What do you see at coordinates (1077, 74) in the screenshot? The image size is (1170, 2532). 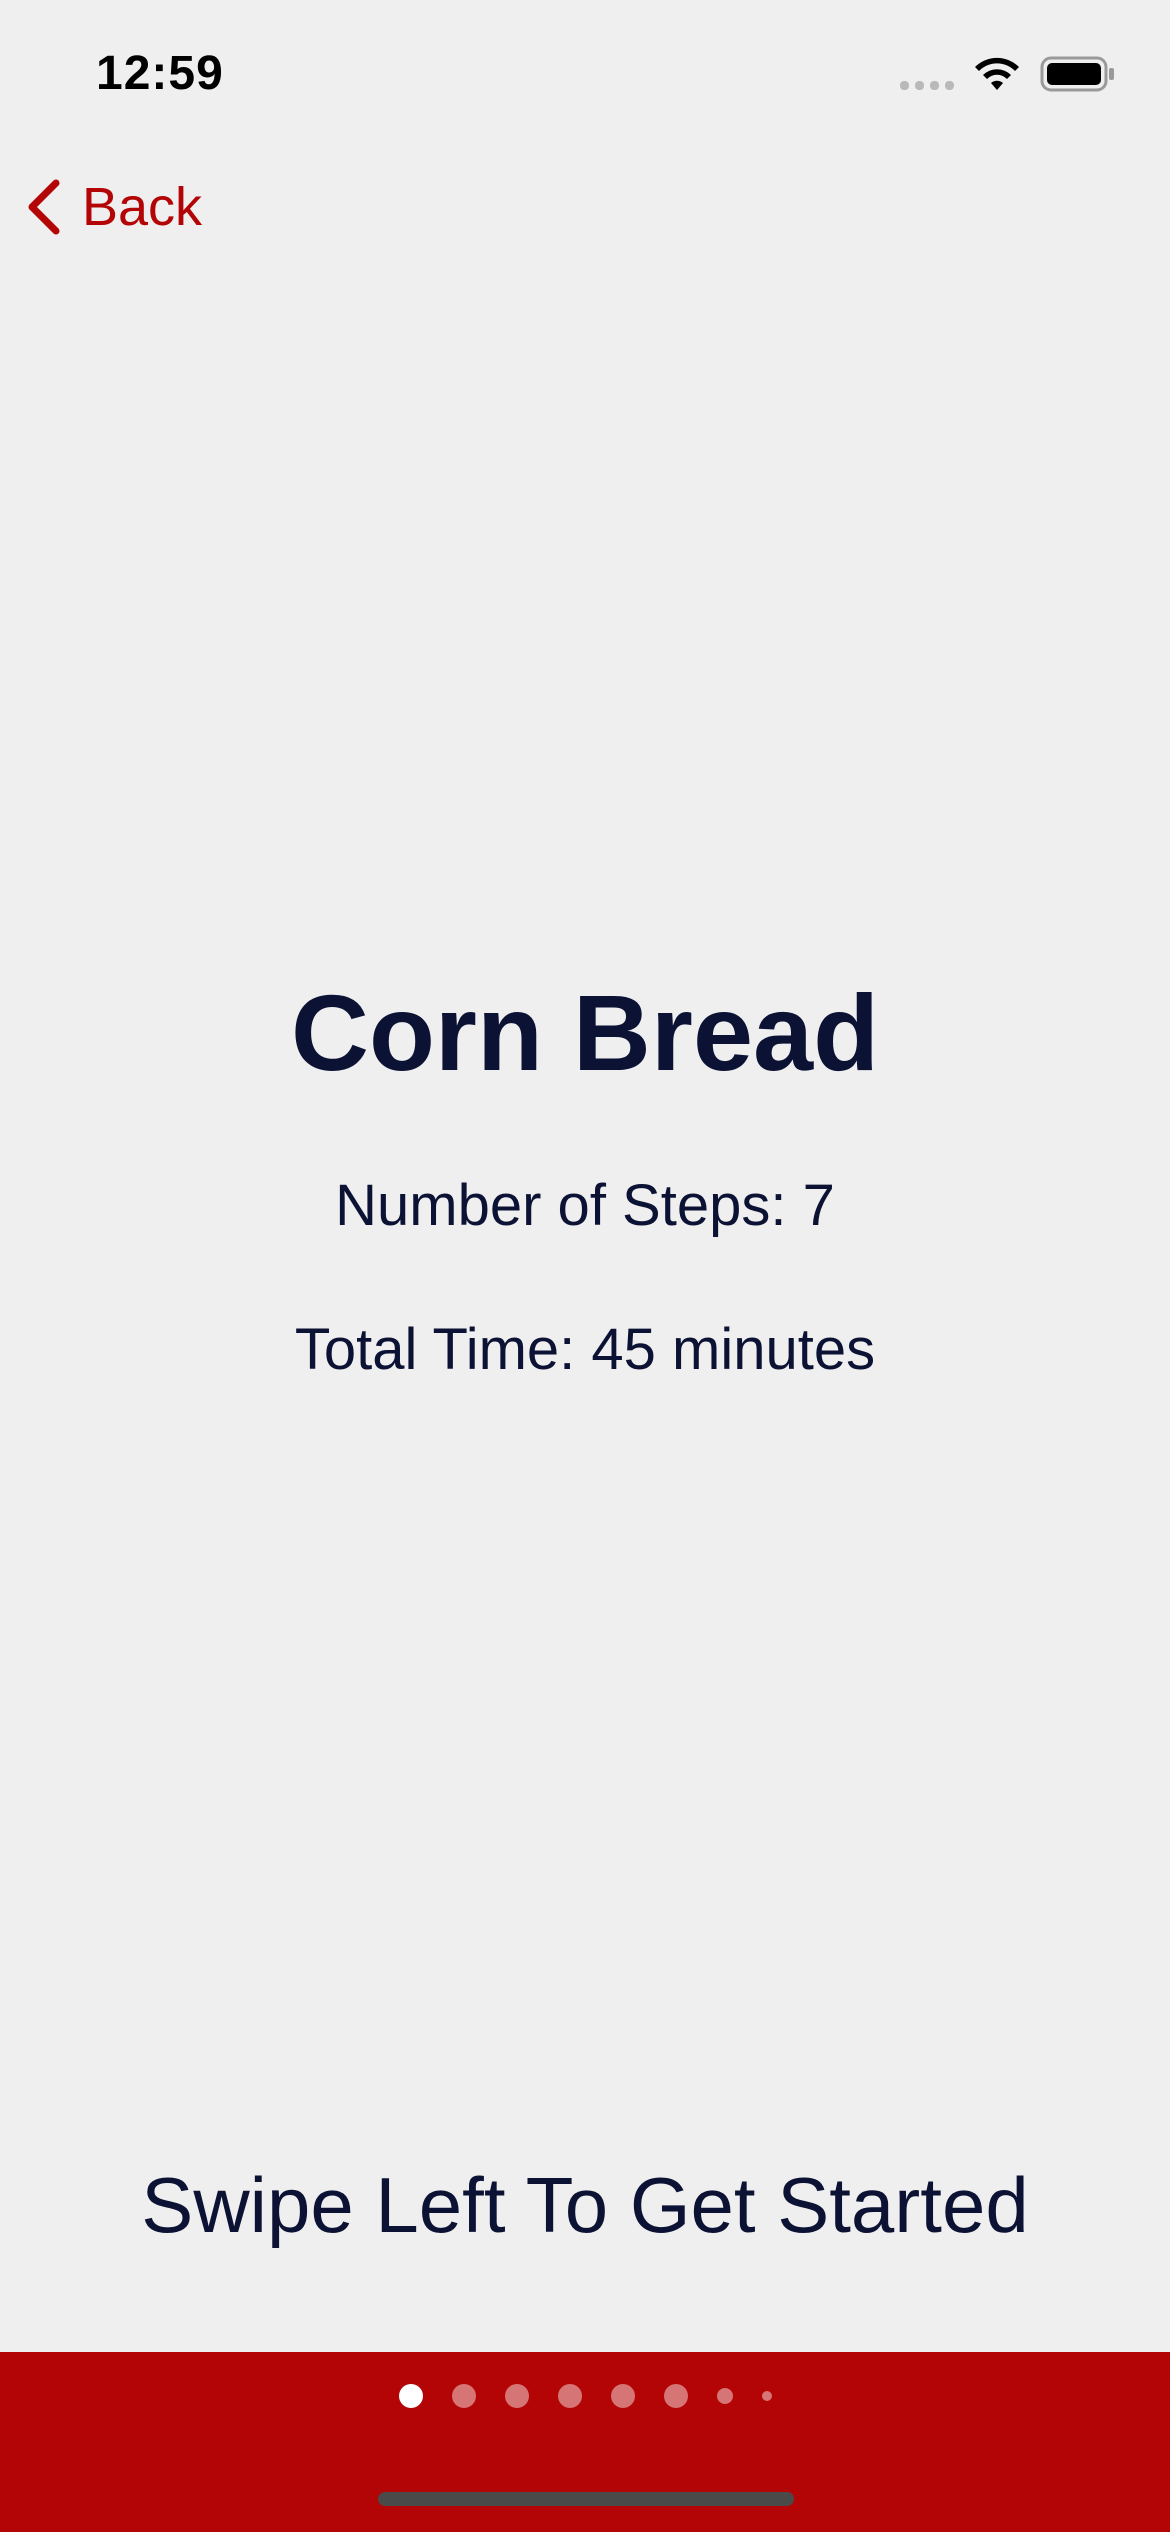 I see `battery-icon` at bounding box center [1077, 74].